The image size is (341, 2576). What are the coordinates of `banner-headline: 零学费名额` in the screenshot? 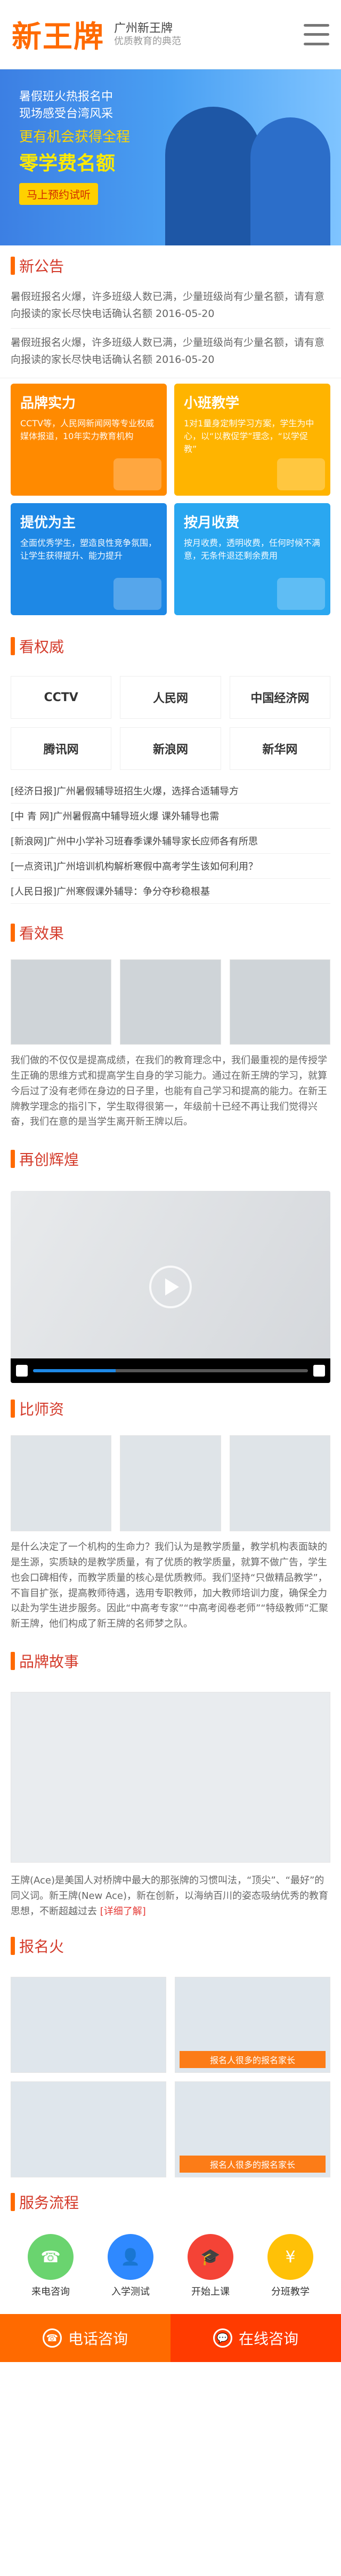 It's located at (67, 163).